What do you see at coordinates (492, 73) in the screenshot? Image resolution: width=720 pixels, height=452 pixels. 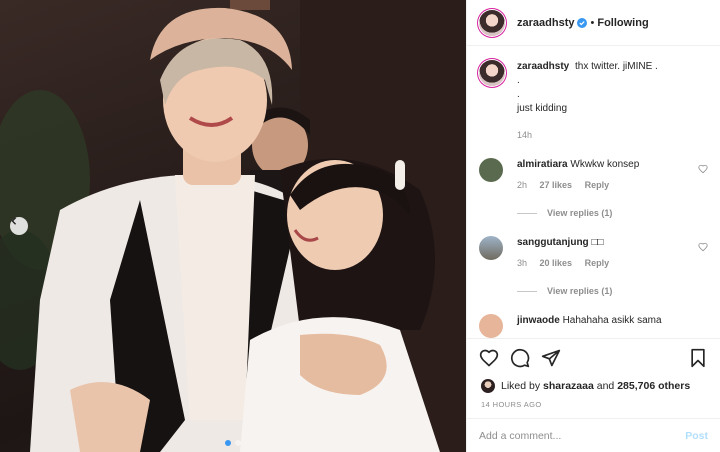 I see `caption-author-avatar` at bounding box center [492, 73].